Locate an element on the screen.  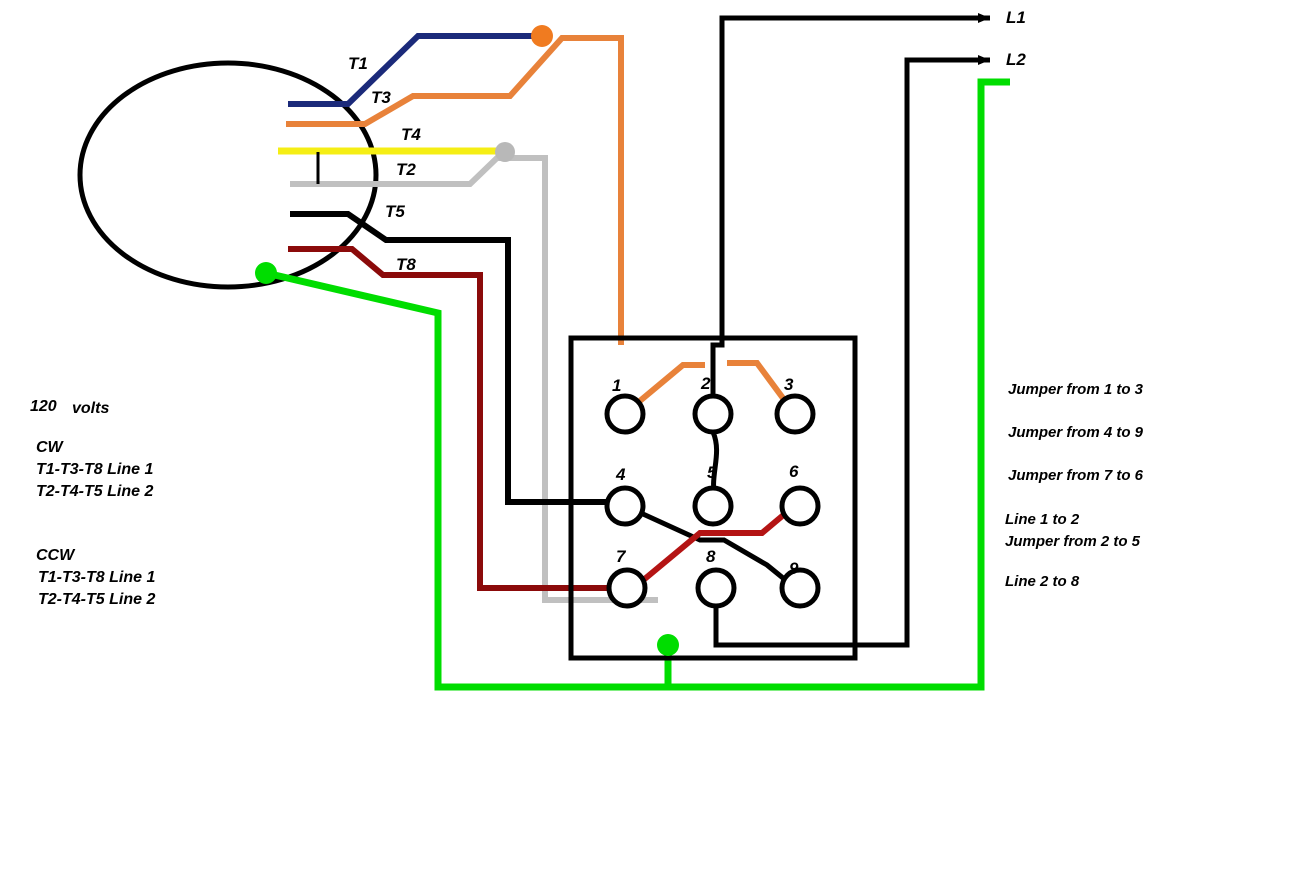
note-jumper-7-to-6: Jumper from 7 to 6 is located at coordinates (1076, 475).